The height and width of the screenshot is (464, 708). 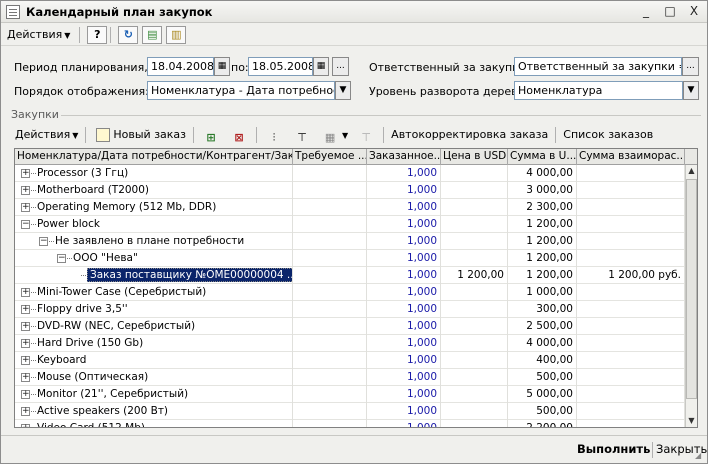 What do you see at coordinates (613, 449) in the screenshot?
I see `run-button: Выполнить` at bounding box center [613, 449].